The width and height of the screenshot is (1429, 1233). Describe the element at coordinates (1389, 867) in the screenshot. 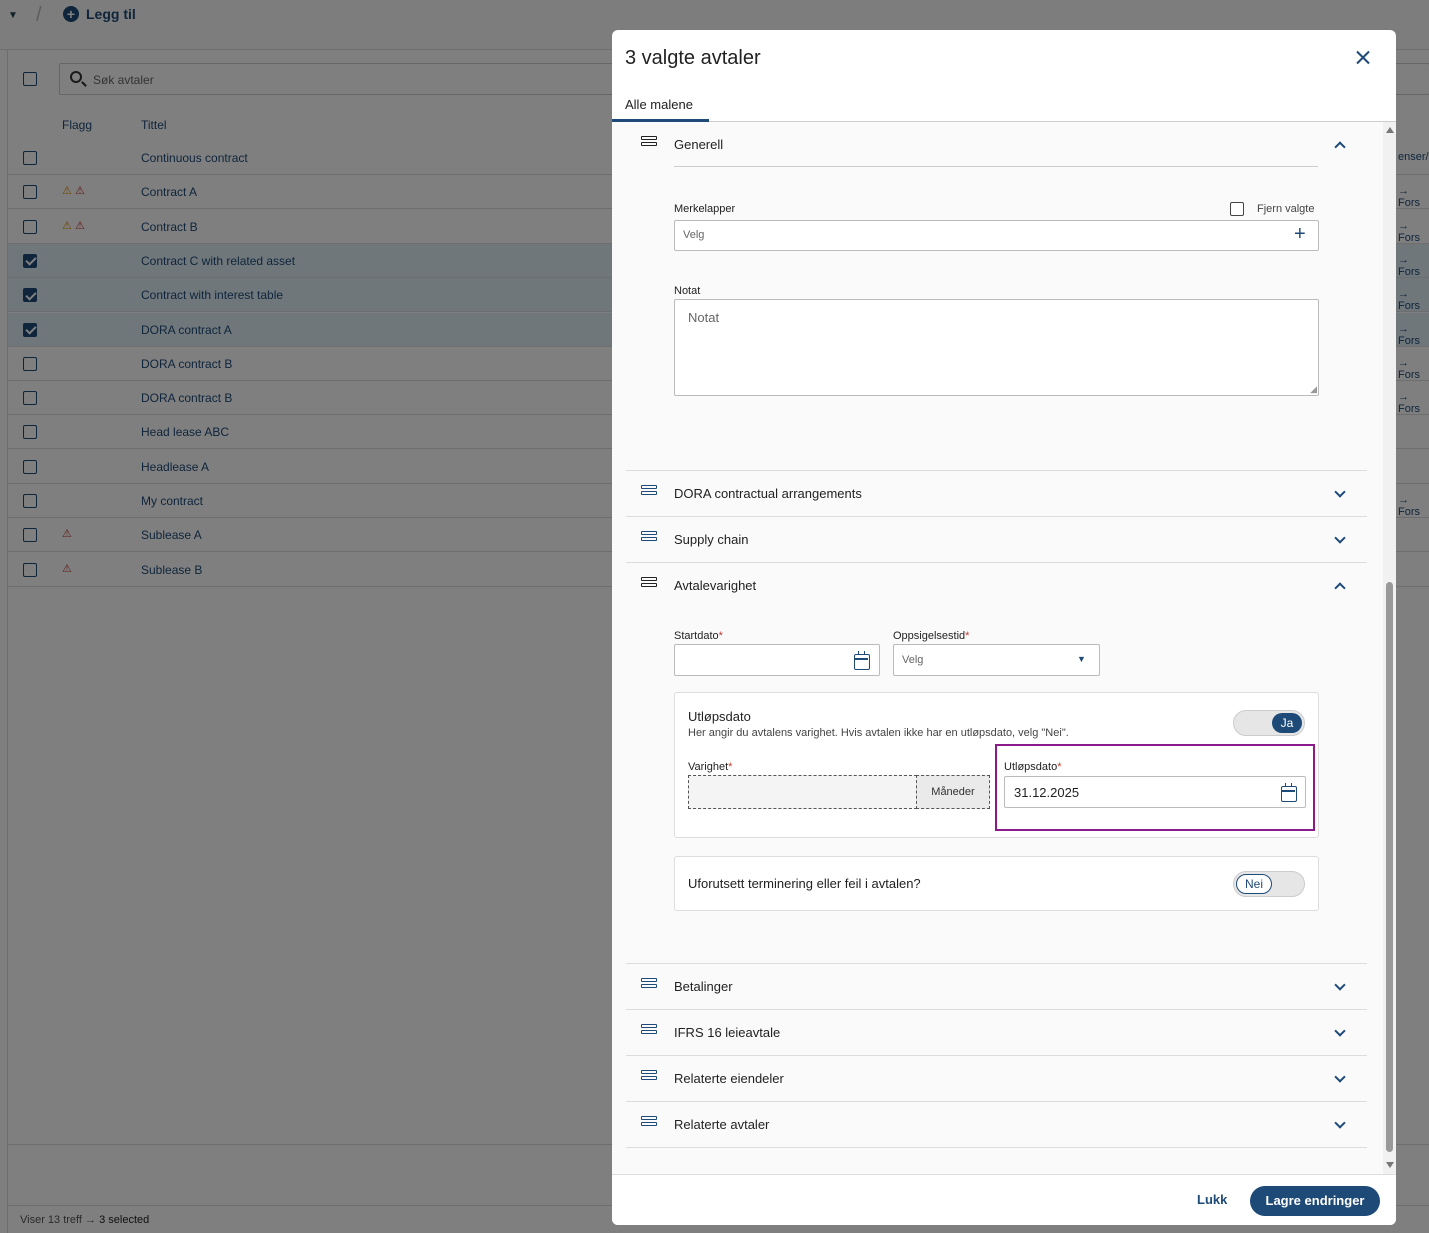

I see `scroll-thumb` at that location.